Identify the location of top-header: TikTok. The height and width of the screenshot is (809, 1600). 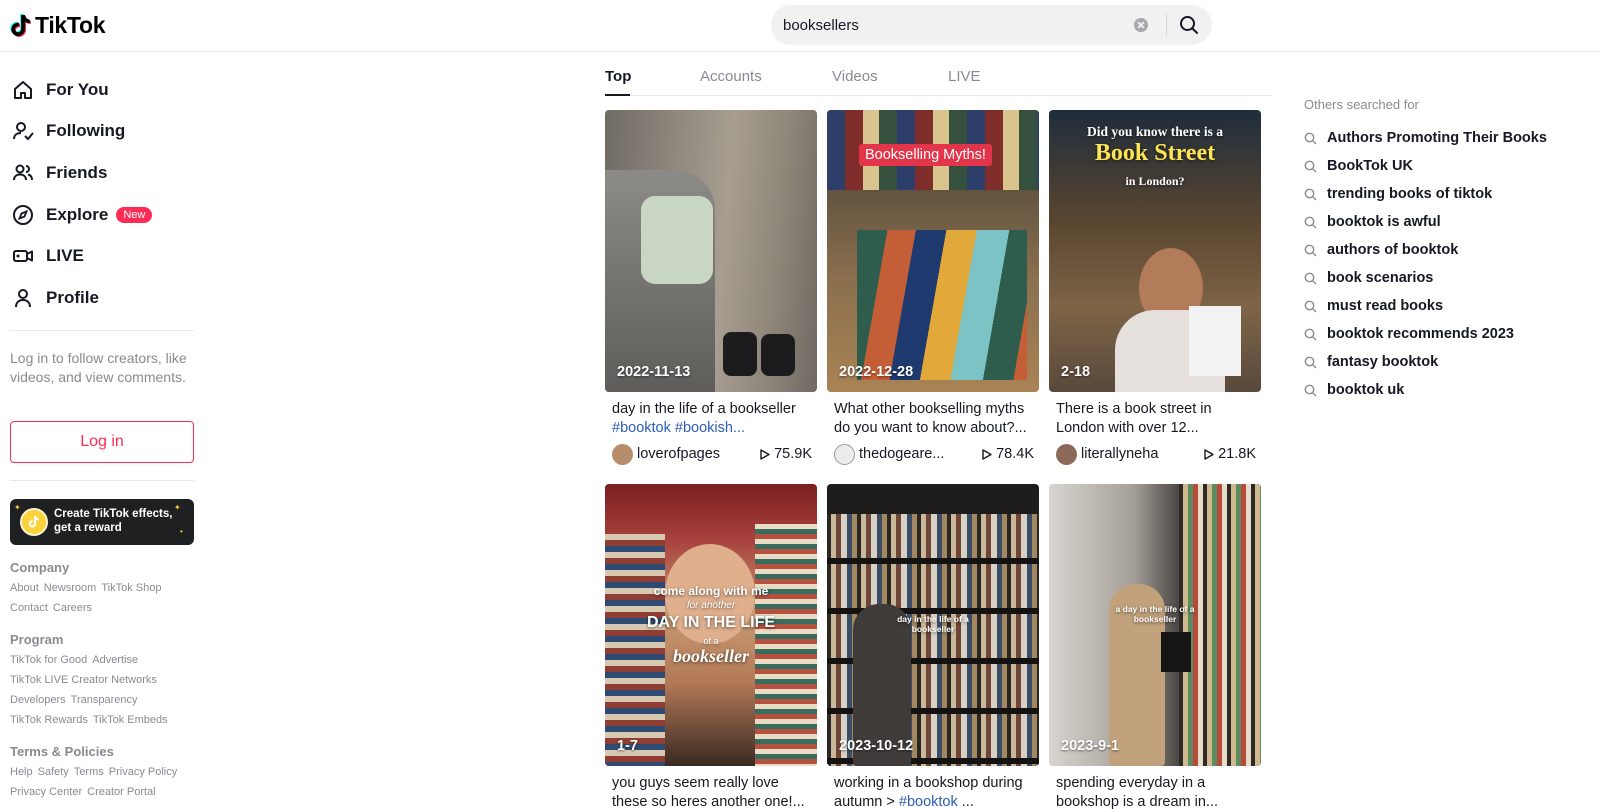
(800, 26).